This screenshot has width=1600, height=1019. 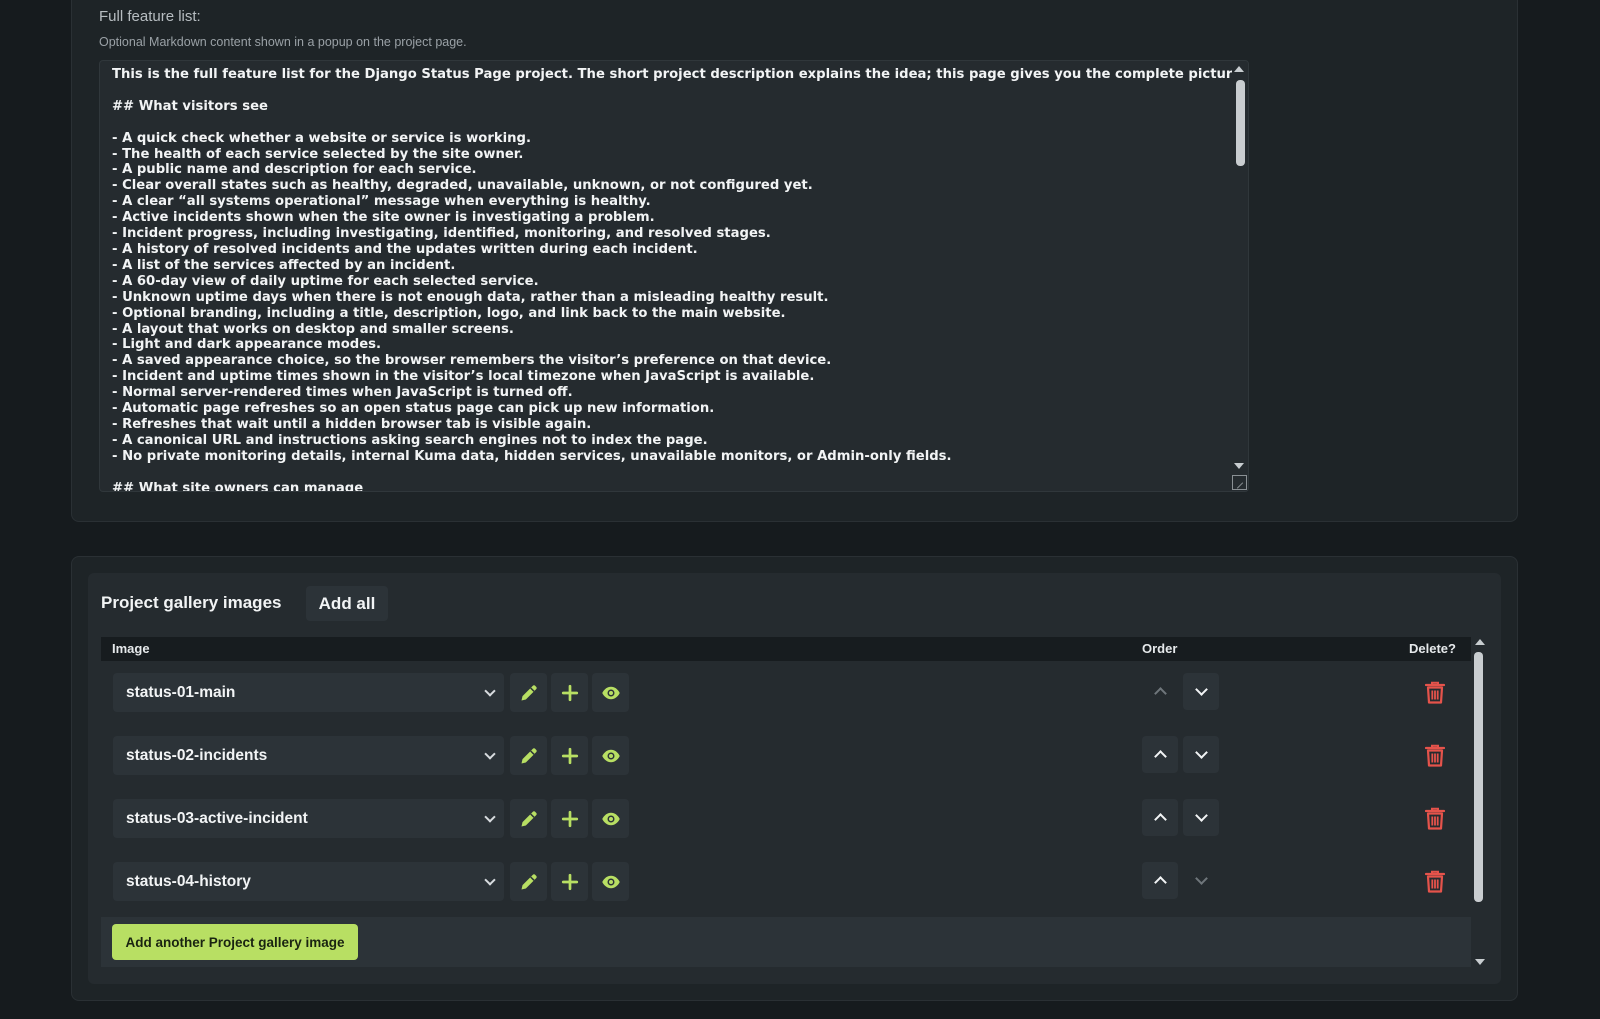 I want to click on gallery-scroll-thumb, so click(x=1478, y=777).